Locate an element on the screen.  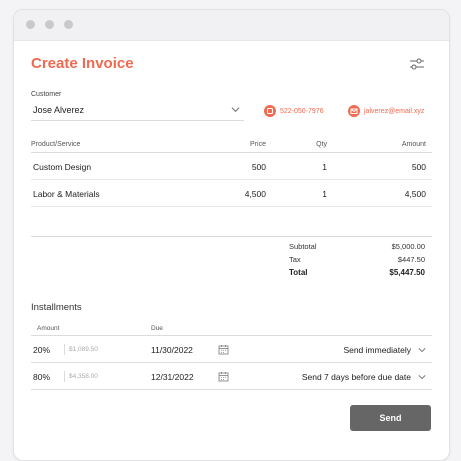
total-value: $5,447.50 is located at coordinates (407, 272).